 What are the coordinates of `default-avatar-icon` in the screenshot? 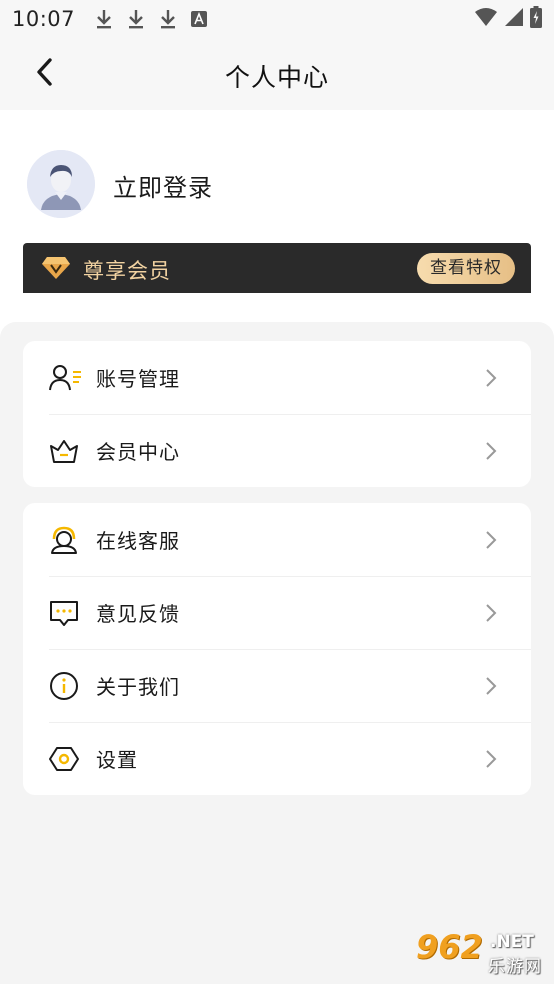 It's located at (61, 184).